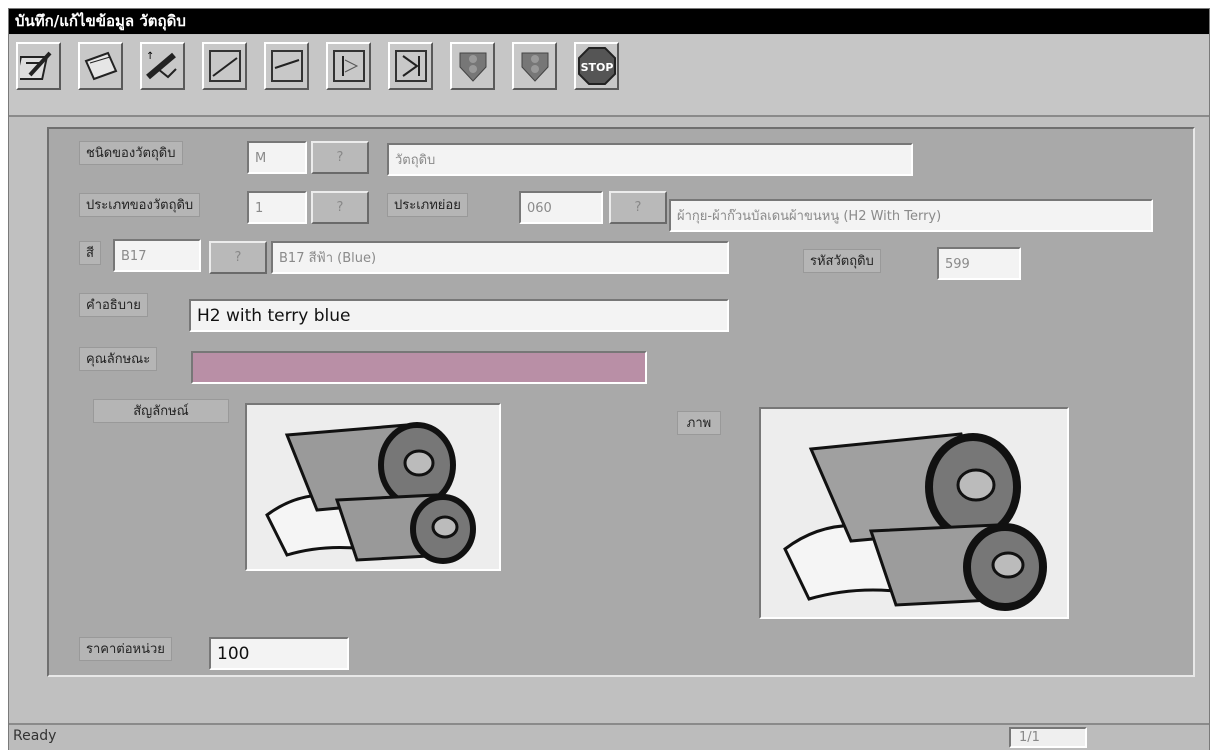 The width and height of the screenshot is (1218, 753). What do you see at coordinates (340, 207) in the screenshot?
I see `category-lookup-button: ?` at bounding box center [340, 207].